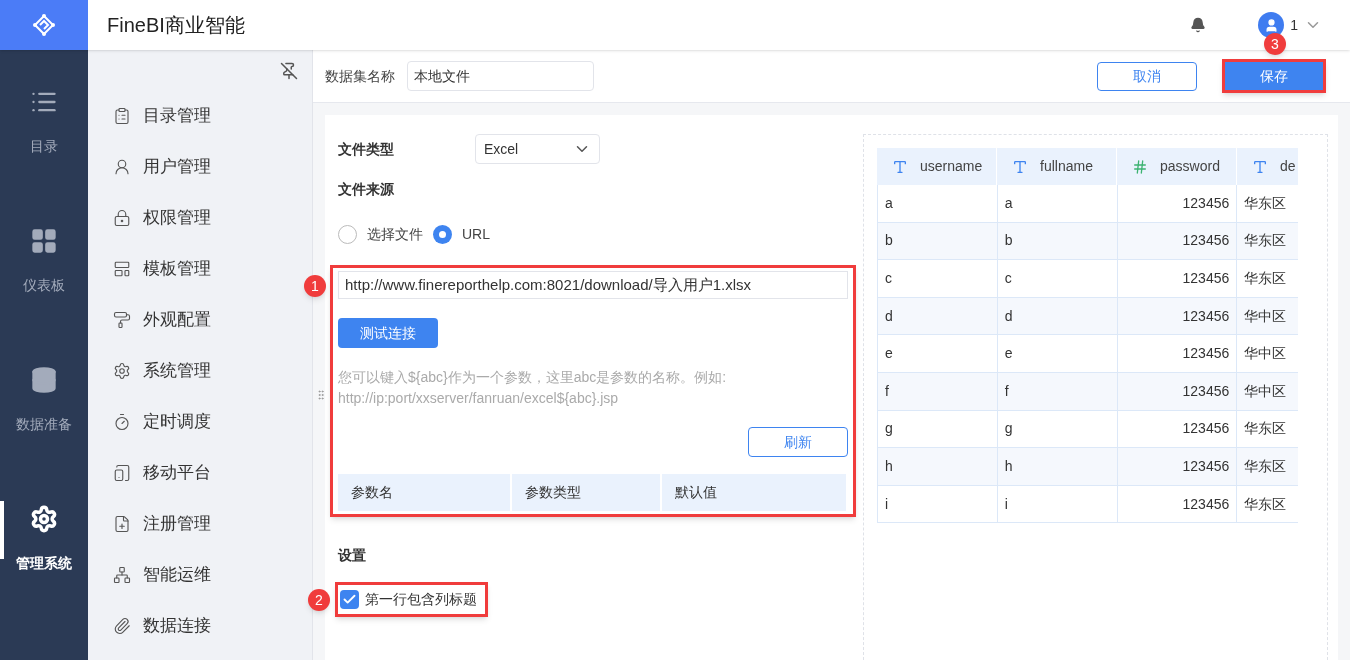 The height and width of the screenshot is (660, 1350). Describe the element at coordinates (366, 189) in the screenshot. I see `file-source-label: 文件来源` at that location.